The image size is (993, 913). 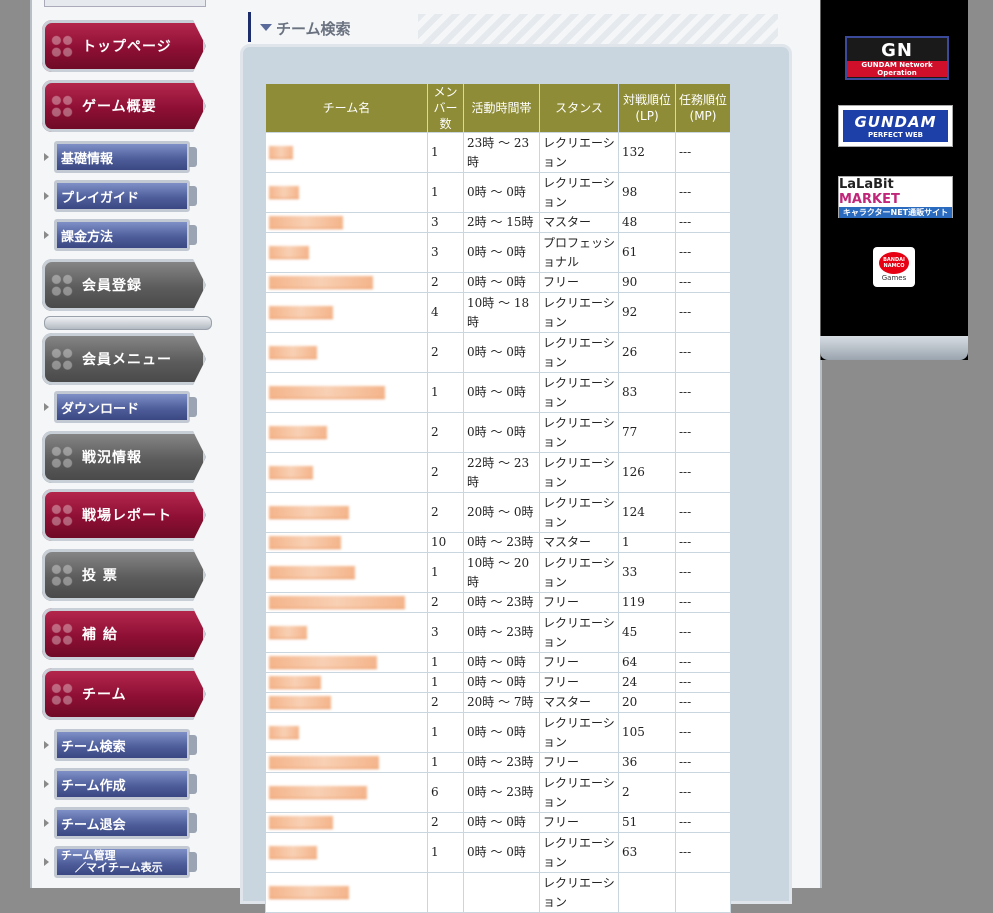 I want to click on table-row: 1 10時 〜 20時 レクリエーション 33 ---, so click(x=498, y=572).